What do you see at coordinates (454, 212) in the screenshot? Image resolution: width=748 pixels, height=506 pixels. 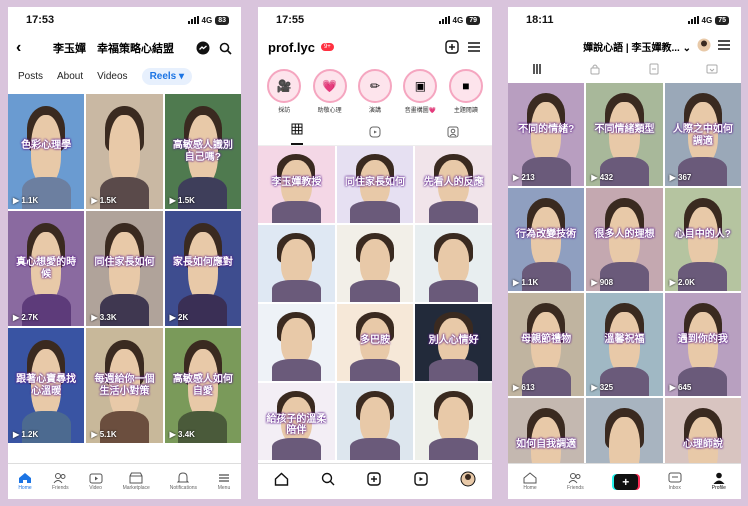 I see `person-body` at bounding box center [454, 212].